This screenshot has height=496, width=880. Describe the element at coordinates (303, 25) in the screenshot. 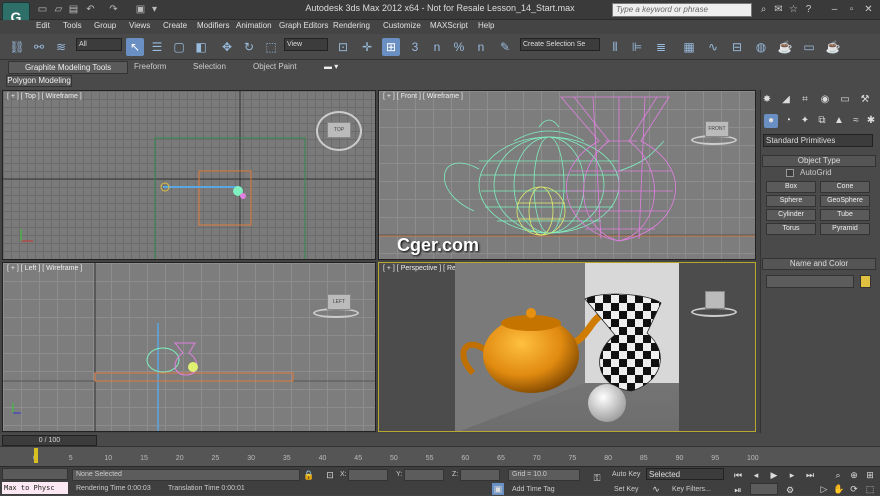

I see `menu-graph-editors: Graph Editors` at that location.